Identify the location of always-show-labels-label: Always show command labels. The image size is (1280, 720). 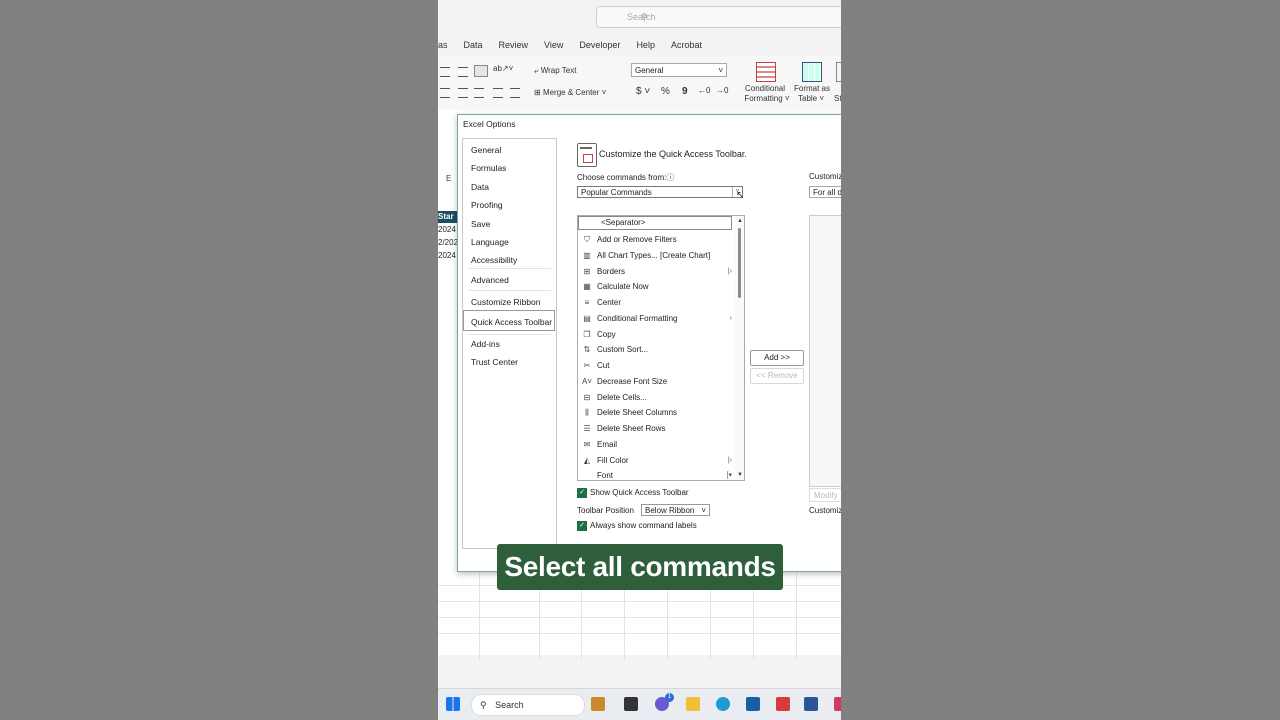
(643, 525).